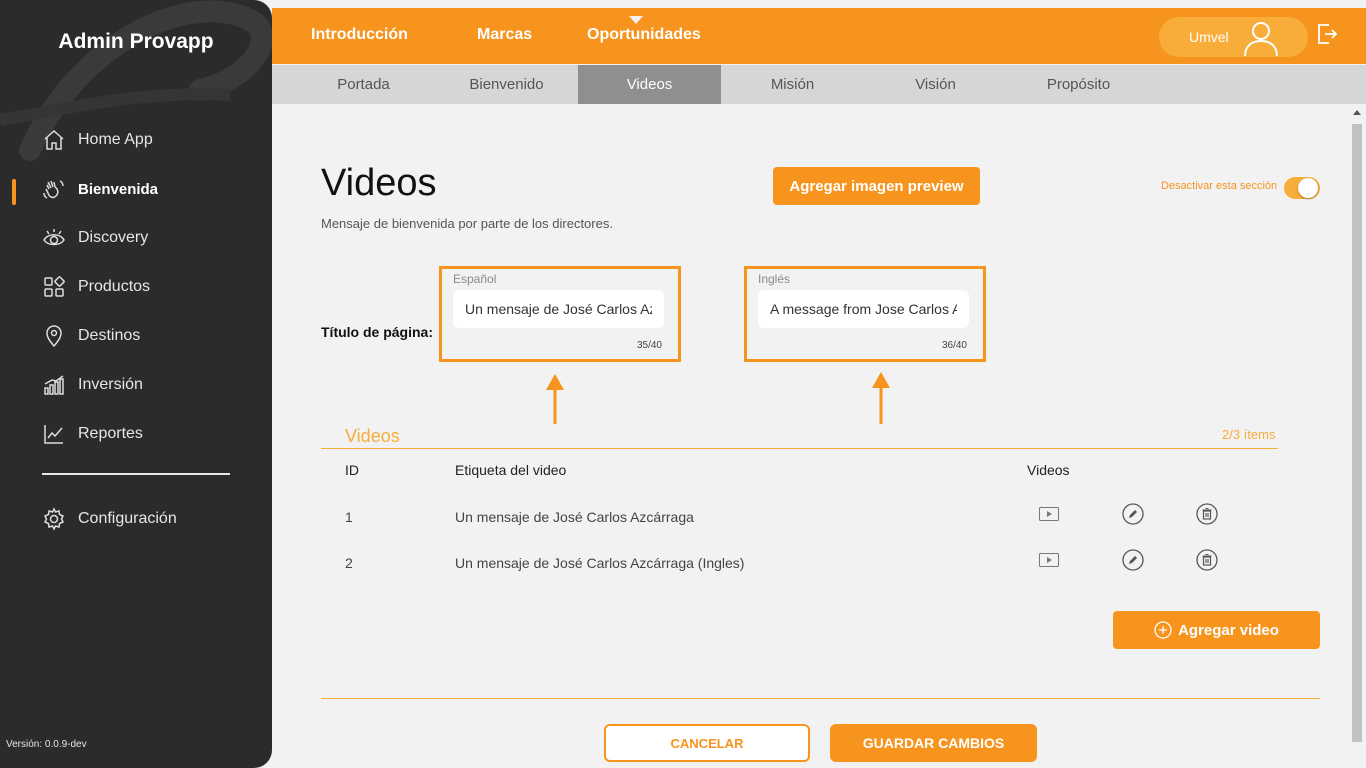  I want to click on add-video-label: Agregar video, so click(1228, 630).